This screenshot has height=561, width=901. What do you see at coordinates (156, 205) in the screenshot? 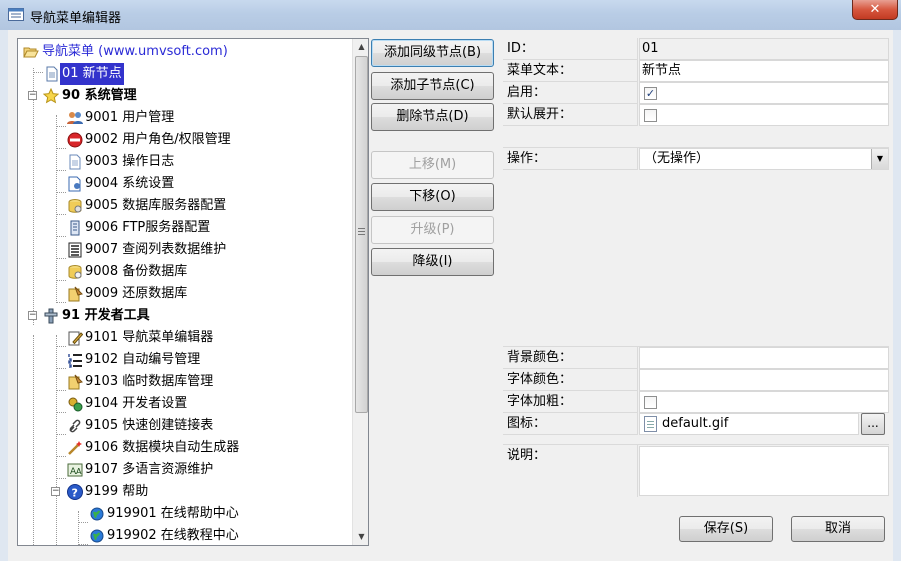
I see `tree-node-label: 9005 数据库服务器配置` at bounding box center [156, 205].